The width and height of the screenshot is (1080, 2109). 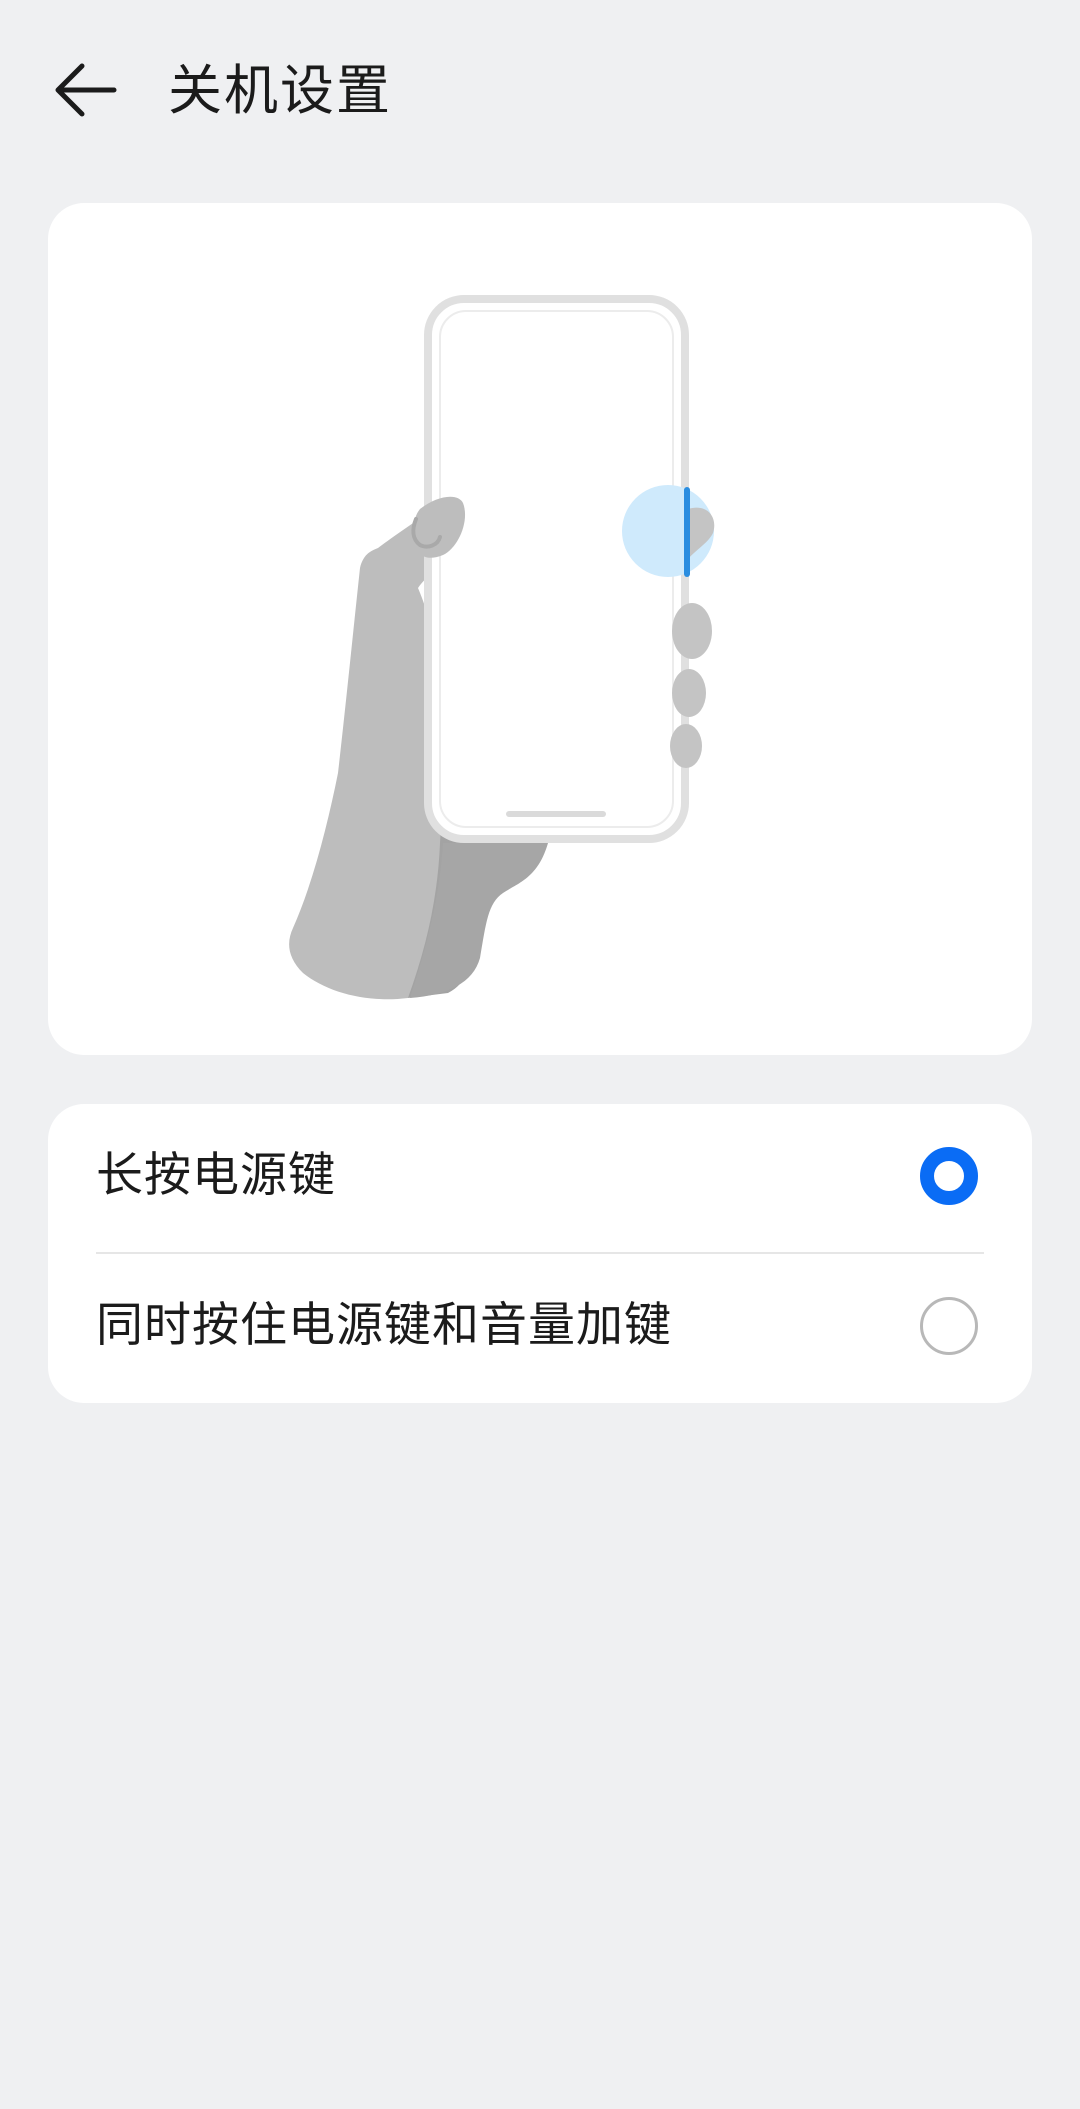 I want to click on page-title: 关机设置, so click(x=280, y=90).